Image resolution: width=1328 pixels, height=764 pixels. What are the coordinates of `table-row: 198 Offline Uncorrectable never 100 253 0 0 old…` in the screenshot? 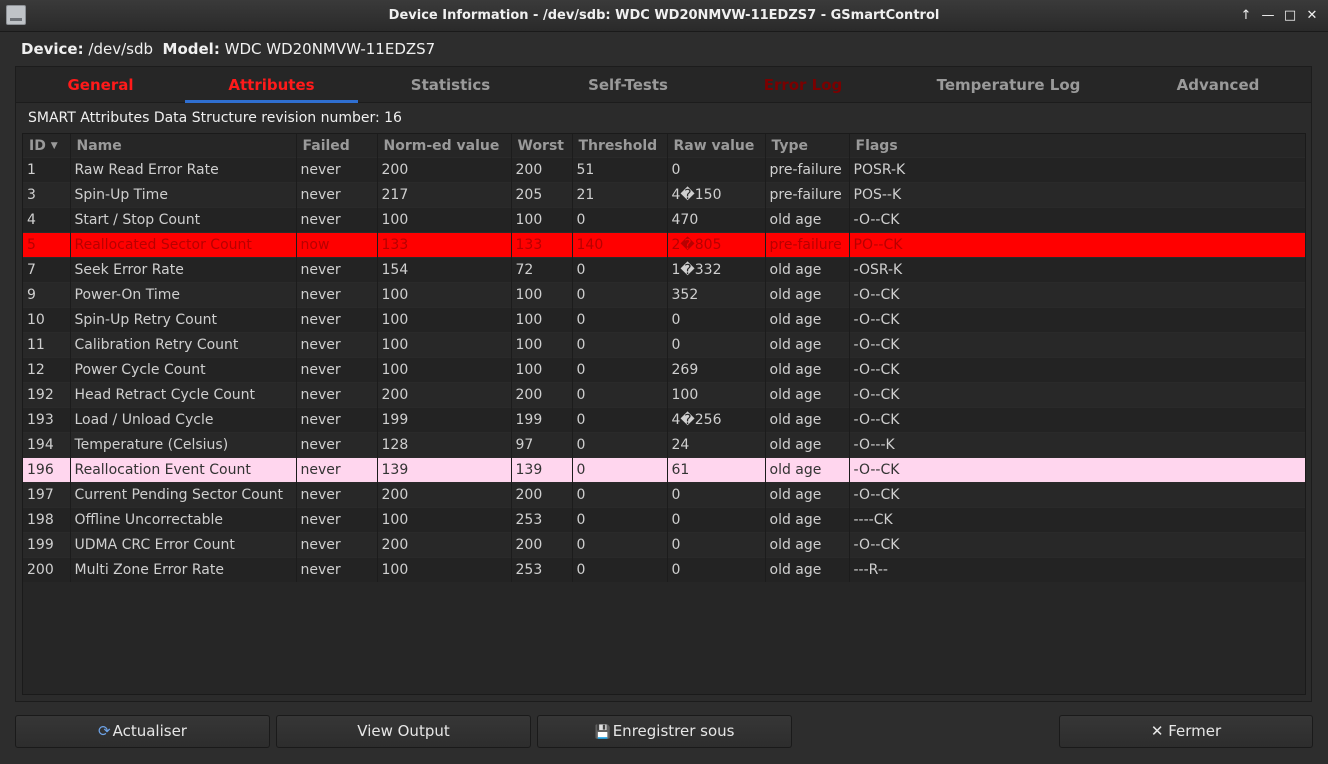 It's located at (664, 520).